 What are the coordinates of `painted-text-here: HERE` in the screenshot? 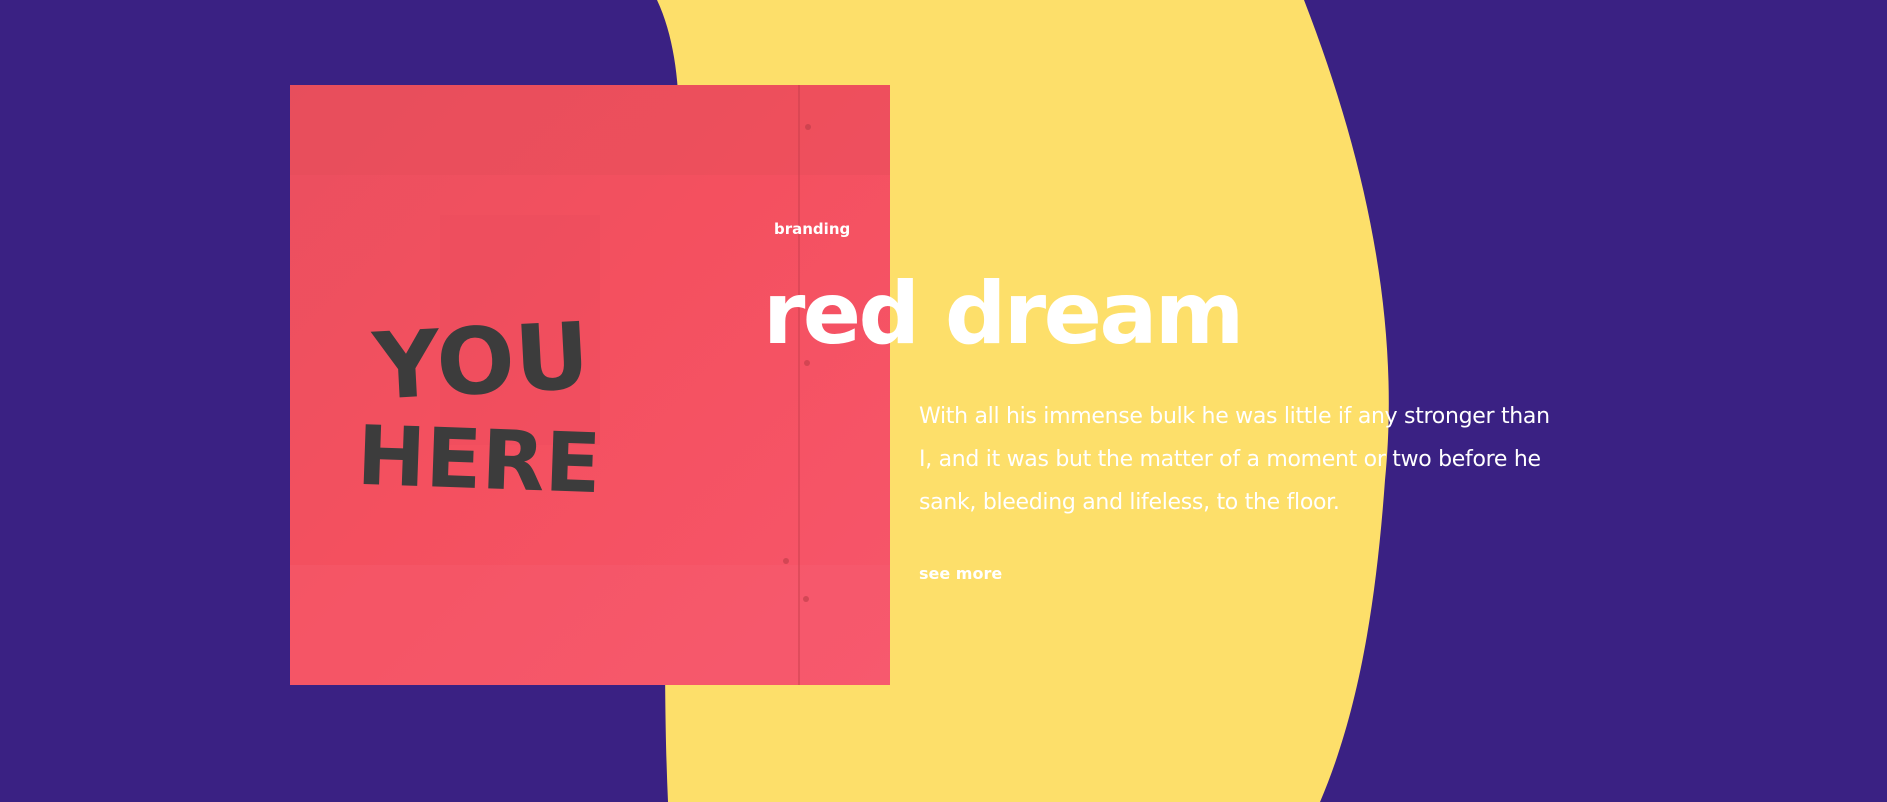 It's located at (478, 460).